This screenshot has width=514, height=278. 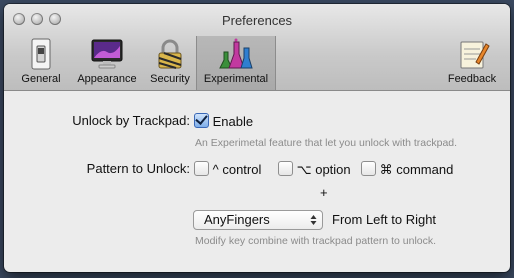 I want to click on display-icon, so click(x=107, y=54).